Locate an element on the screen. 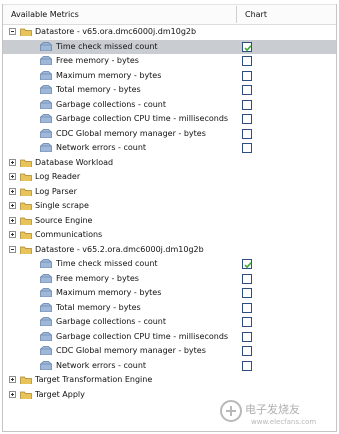 The width and height of the screenshot is (339, 434). tree-group-row: Datastore - v65.ora.dmc6000j.dm10g2b is located at coordinates (169, 32).